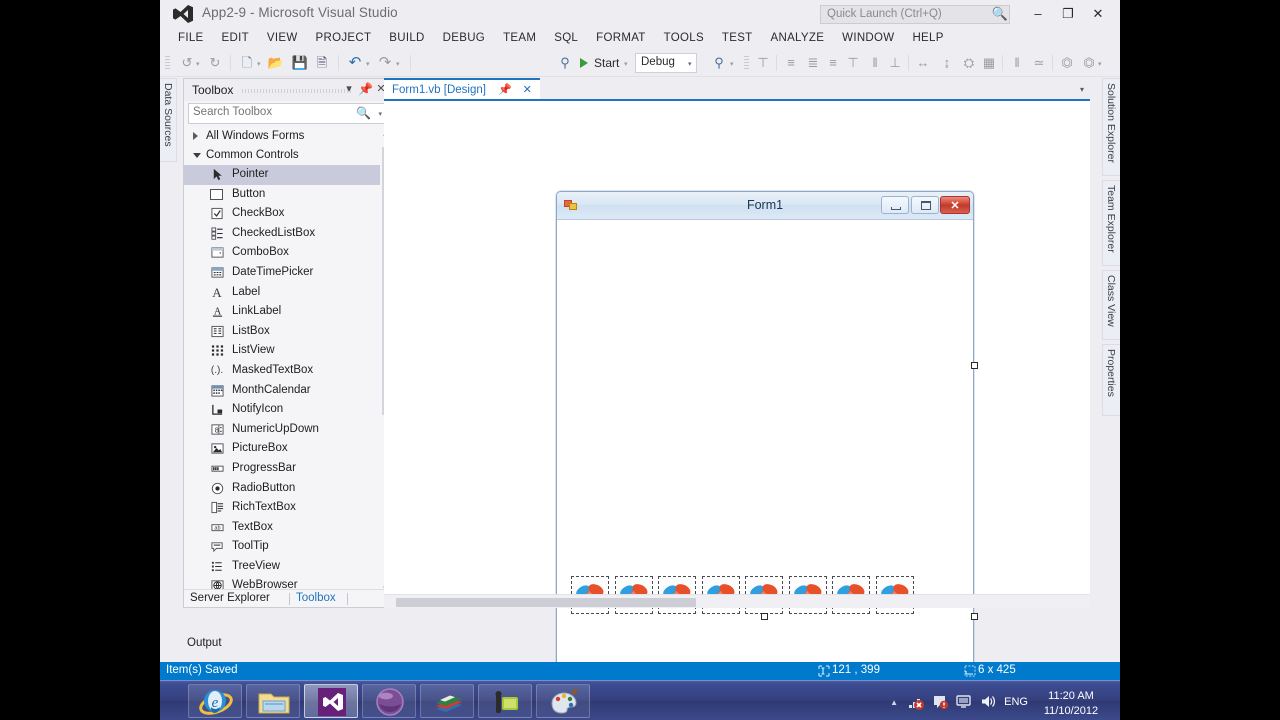 Image resolution: width=1280 pixels, height=720 pixels. Describe the element at coordinates (288, 234) in the screenshot. I see `toolbox-item-checkedlistbox: CheckedListBox` at that location.